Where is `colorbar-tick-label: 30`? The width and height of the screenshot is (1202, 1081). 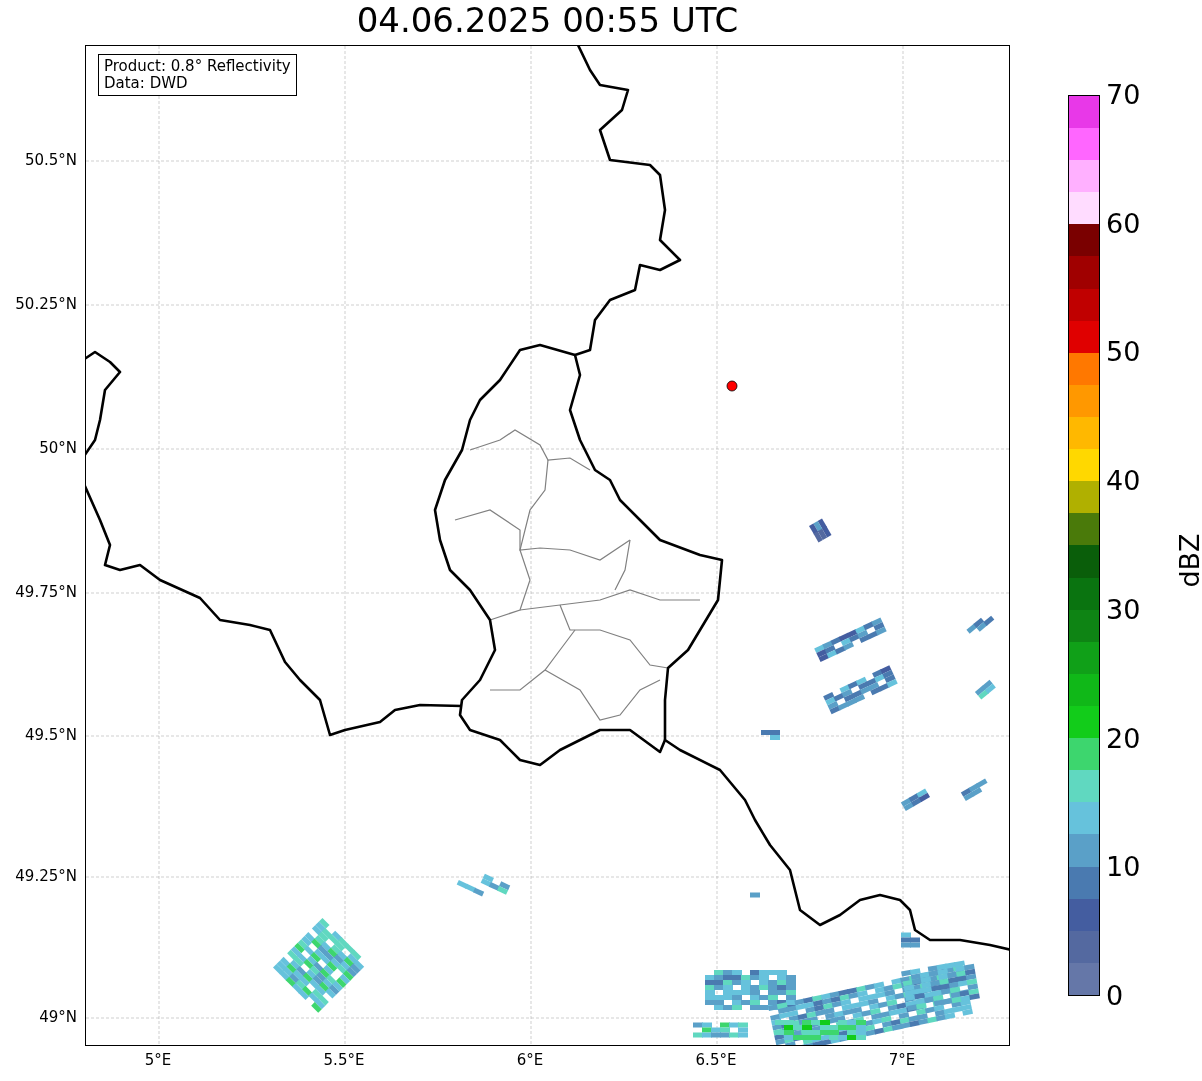 colorbar-tick-label: 30 is located at coordinates (1123, 609).